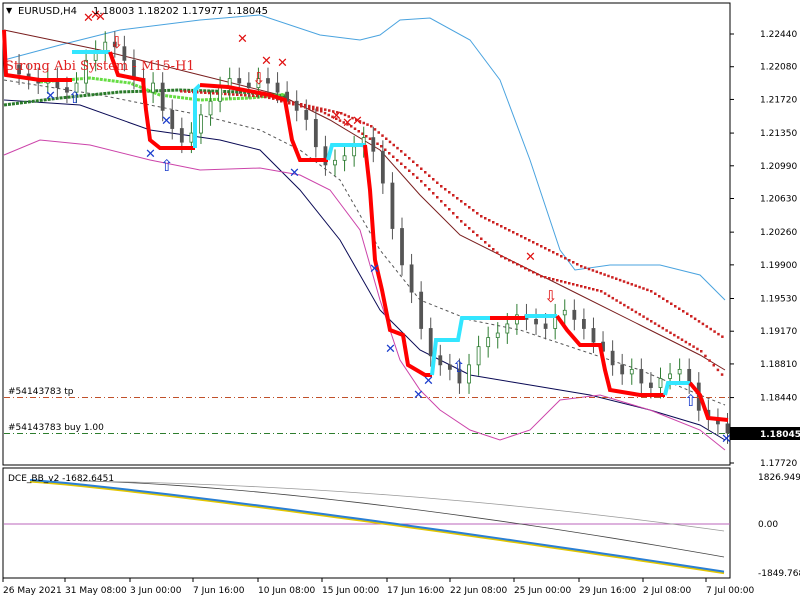  What do you see at coordinates (41, 392) in the screenshot?
I see `order-tp-label: #54143783 tp` at bounding box center [41, 392].